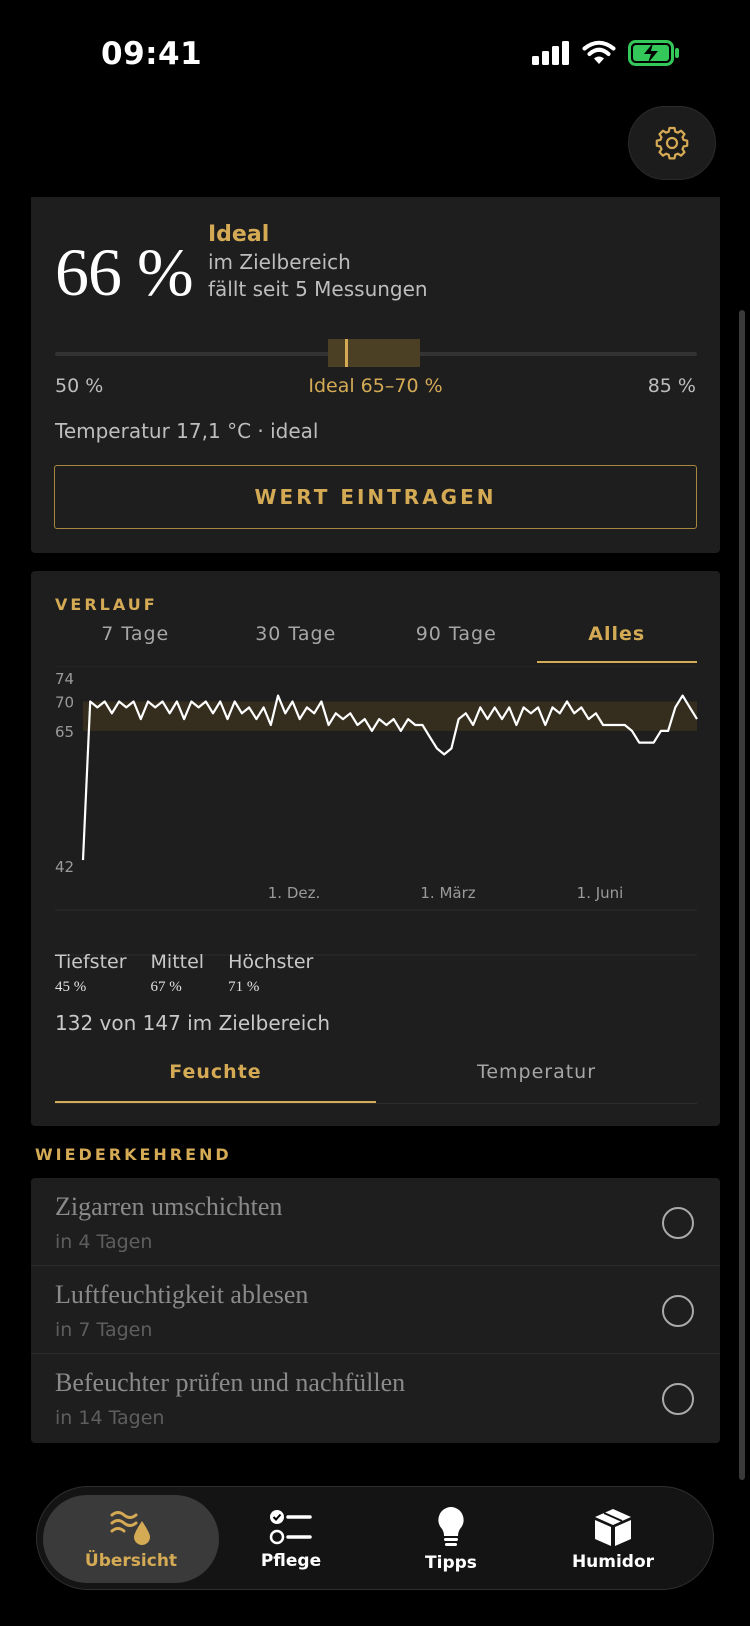 This screenshot has width=750, height=1626. What do you see at coordinates (104, 1330) in the screenshot?
I see `task-due: in 7 Tagen` at bounding box center [104, 1330].